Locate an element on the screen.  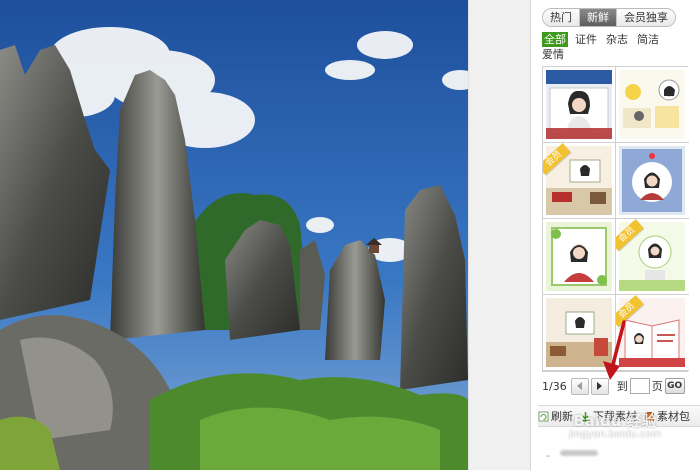
library-label: 素材包 is located at coordinates (673, 416).